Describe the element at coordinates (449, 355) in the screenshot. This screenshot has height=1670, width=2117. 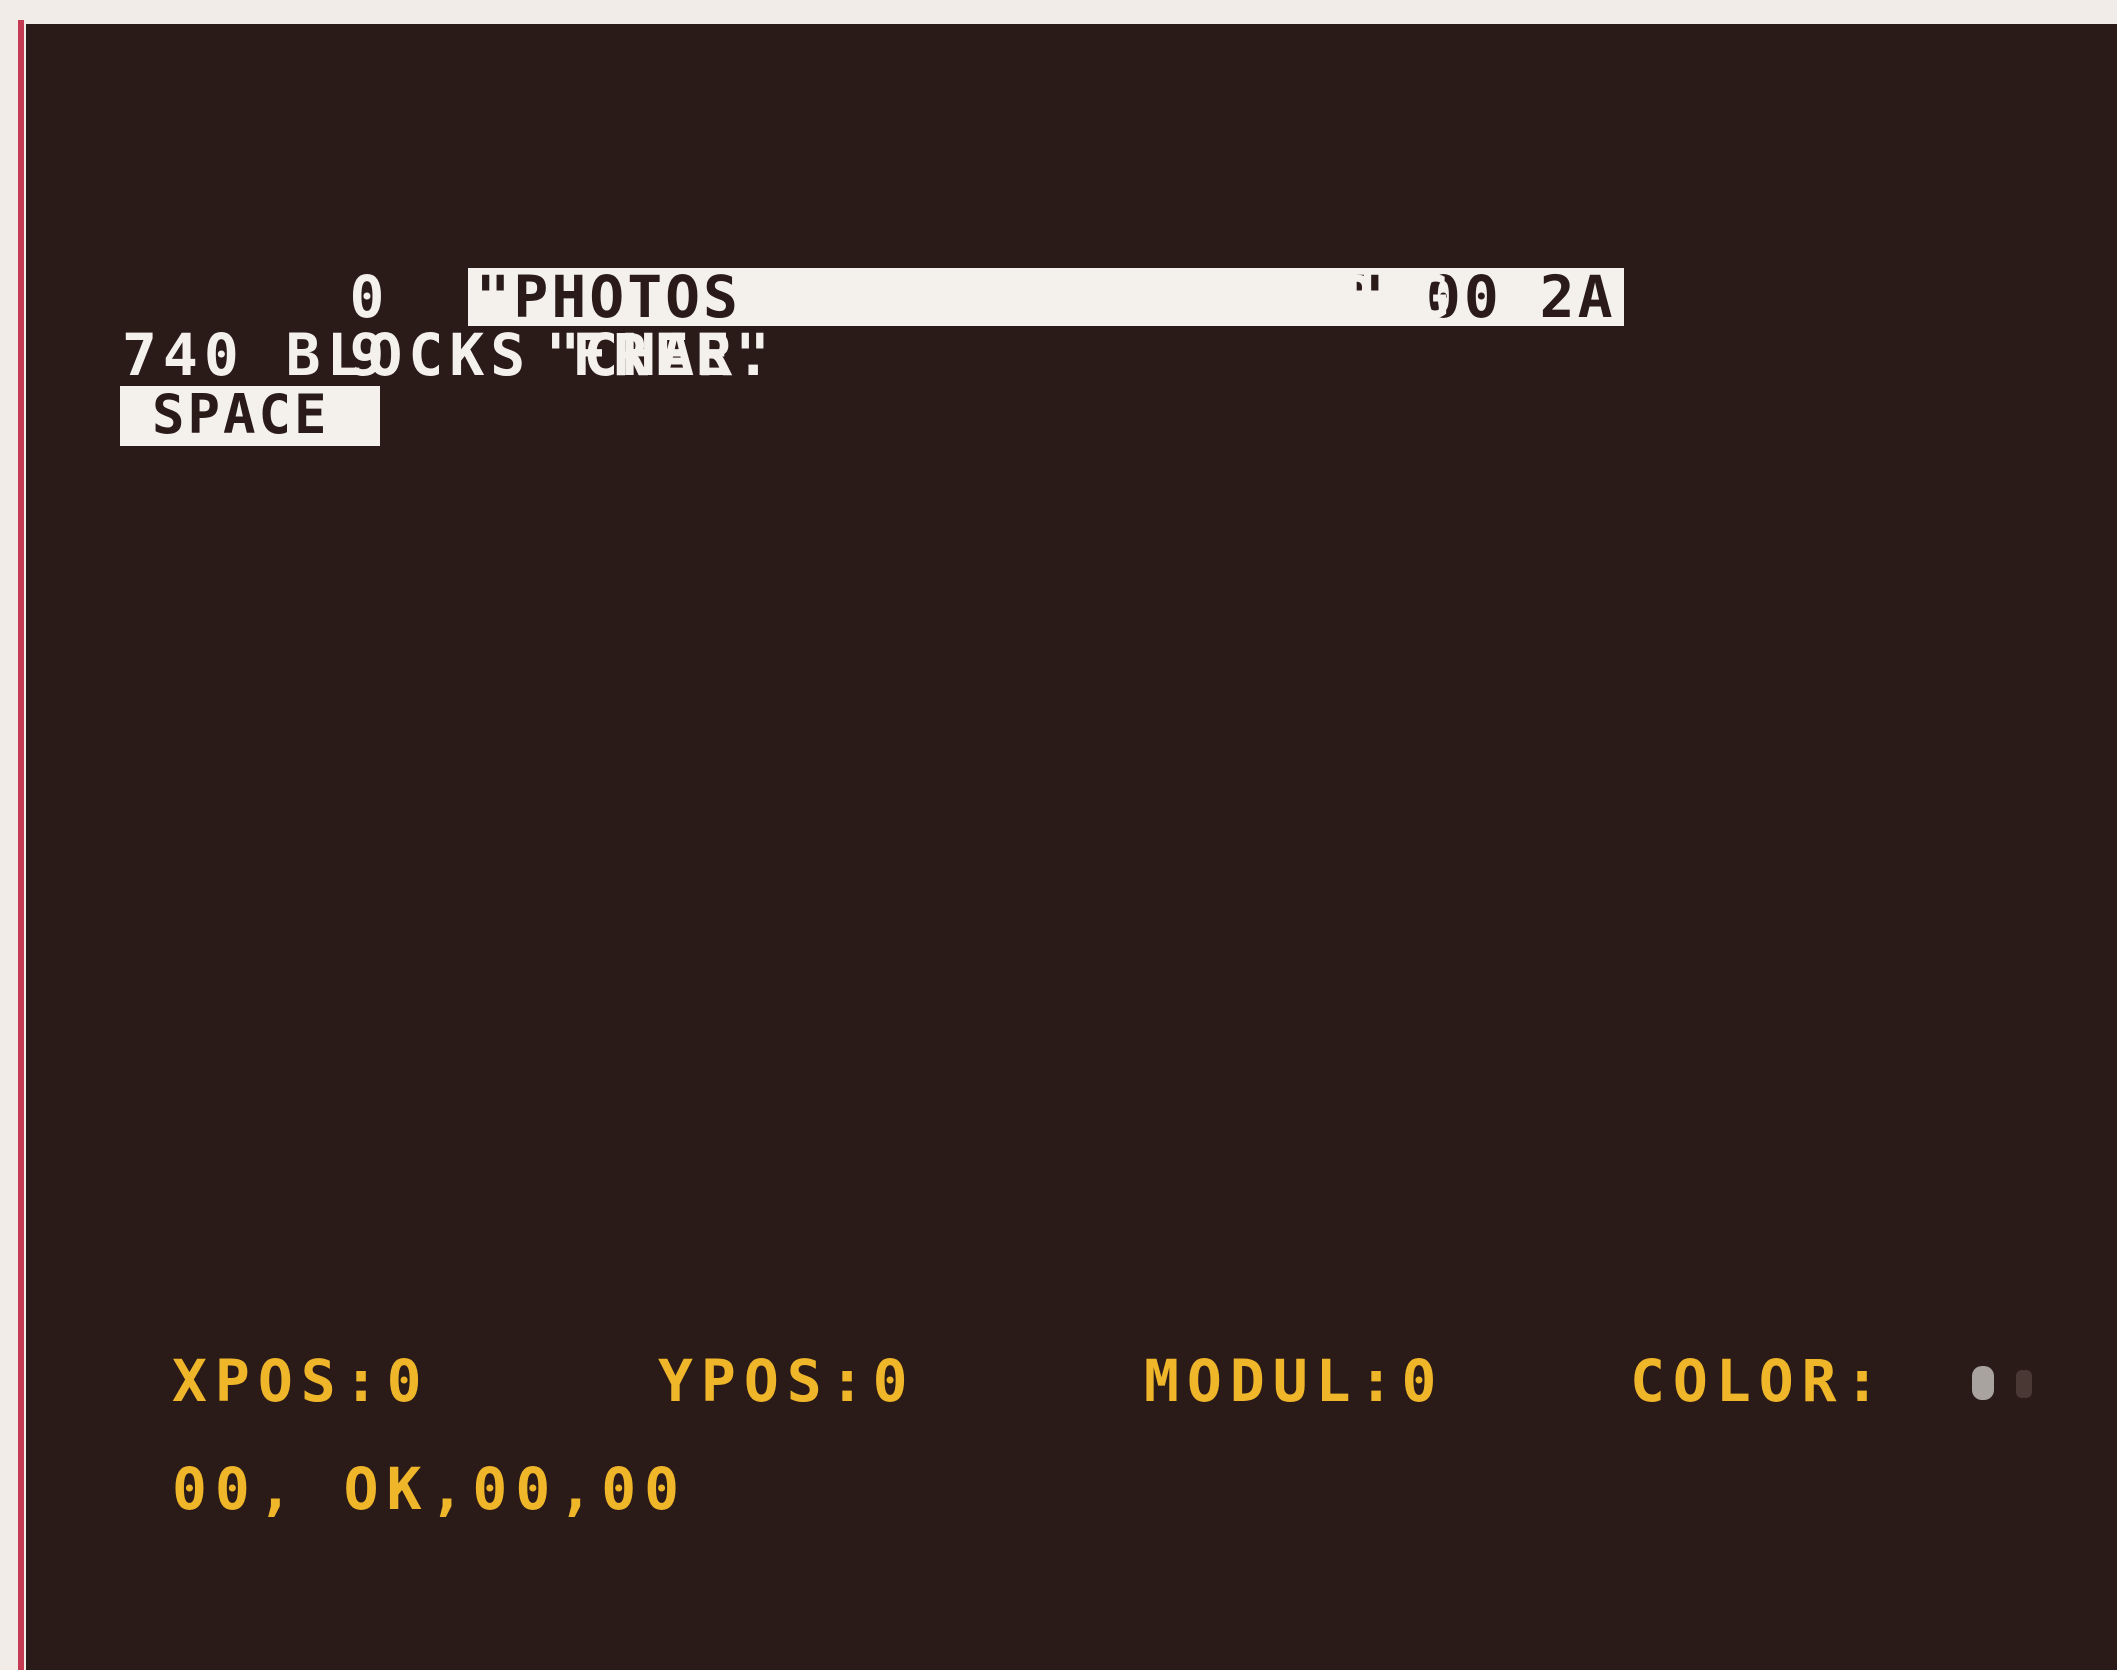
I see `blocks-free-text: 740 BLOCKS FREE.` at that location.